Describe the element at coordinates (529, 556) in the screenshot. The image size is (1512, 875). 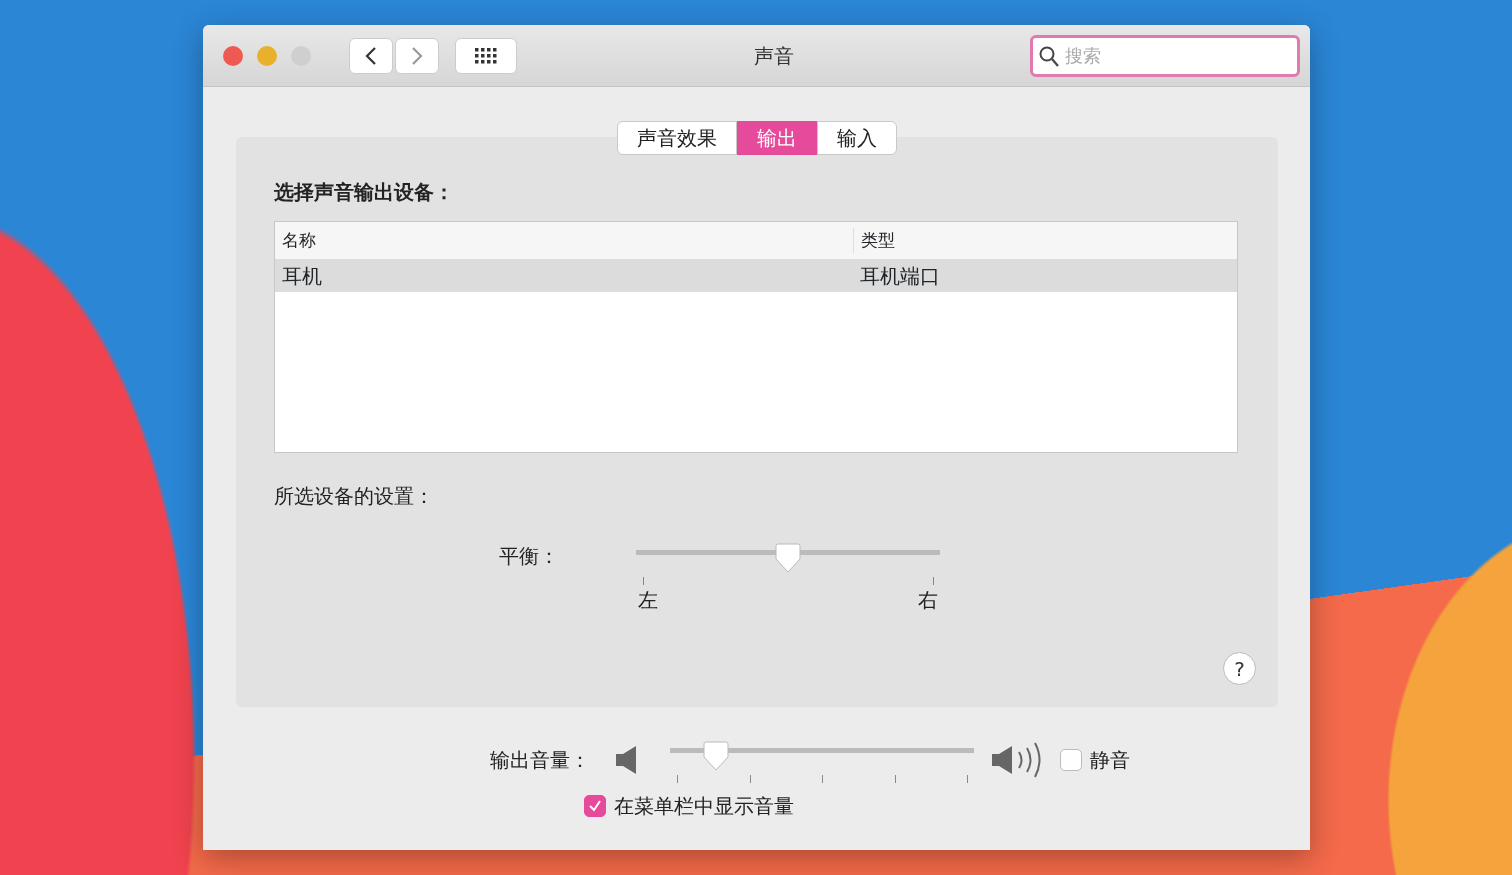
I see `slider-label: 平衡：` at that location.